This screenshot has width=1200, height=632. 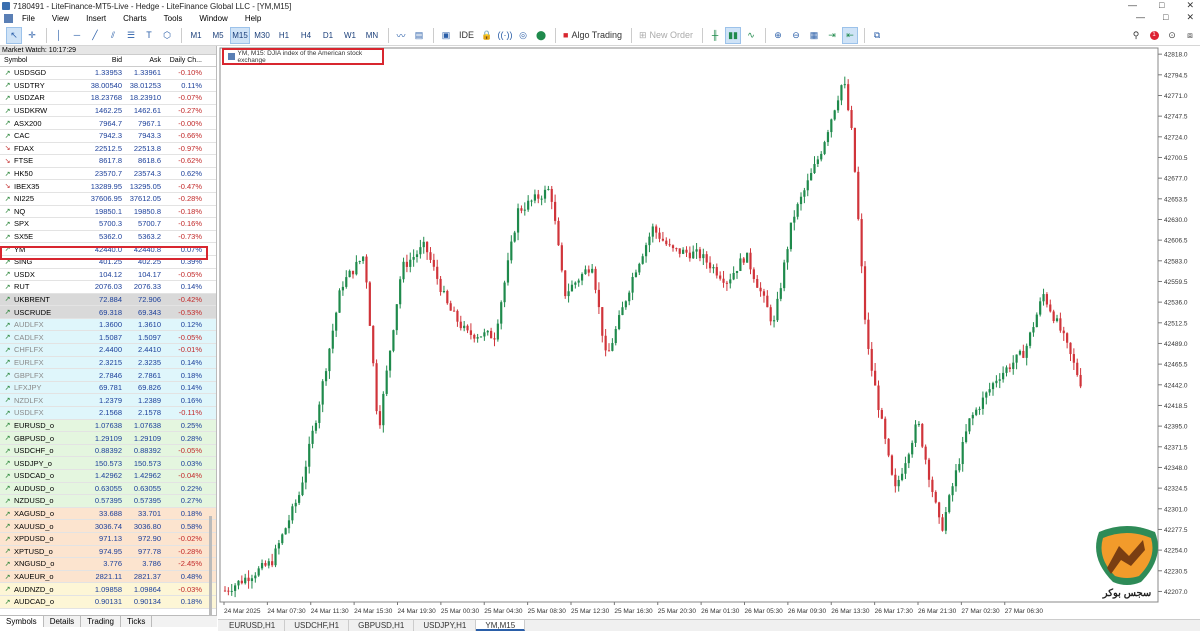 I want to click on column-symbol: Symbol, so click(x=40, y=60).